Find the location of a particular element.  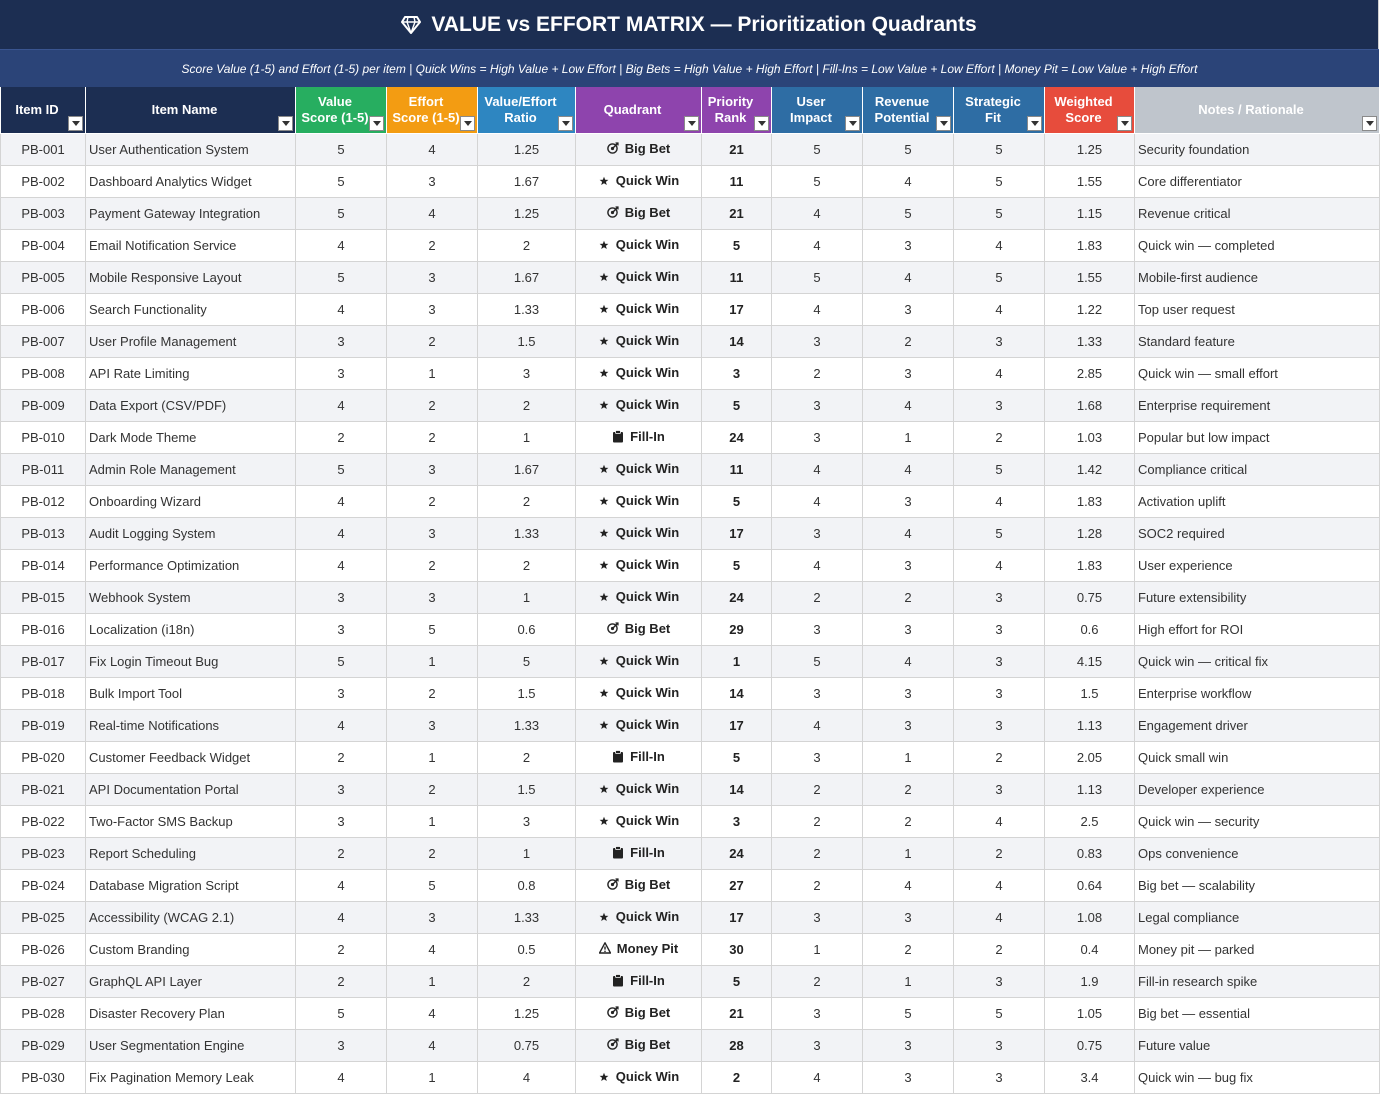

cell-weighted: 1.9 is located at coordinates (1089, 981).